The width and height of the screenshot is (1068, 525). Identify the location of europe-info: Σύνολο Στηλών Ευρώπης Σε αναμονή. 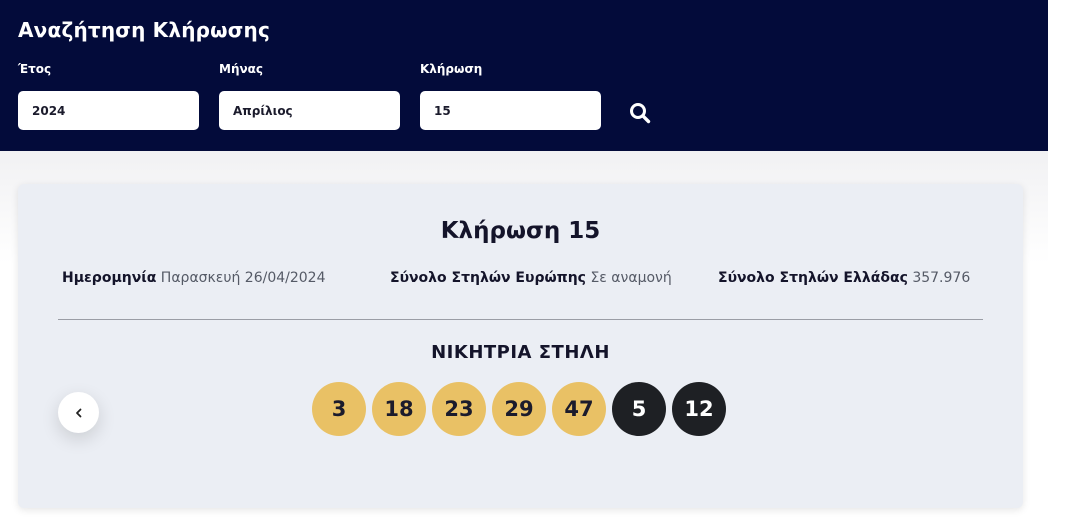
(531, 278).